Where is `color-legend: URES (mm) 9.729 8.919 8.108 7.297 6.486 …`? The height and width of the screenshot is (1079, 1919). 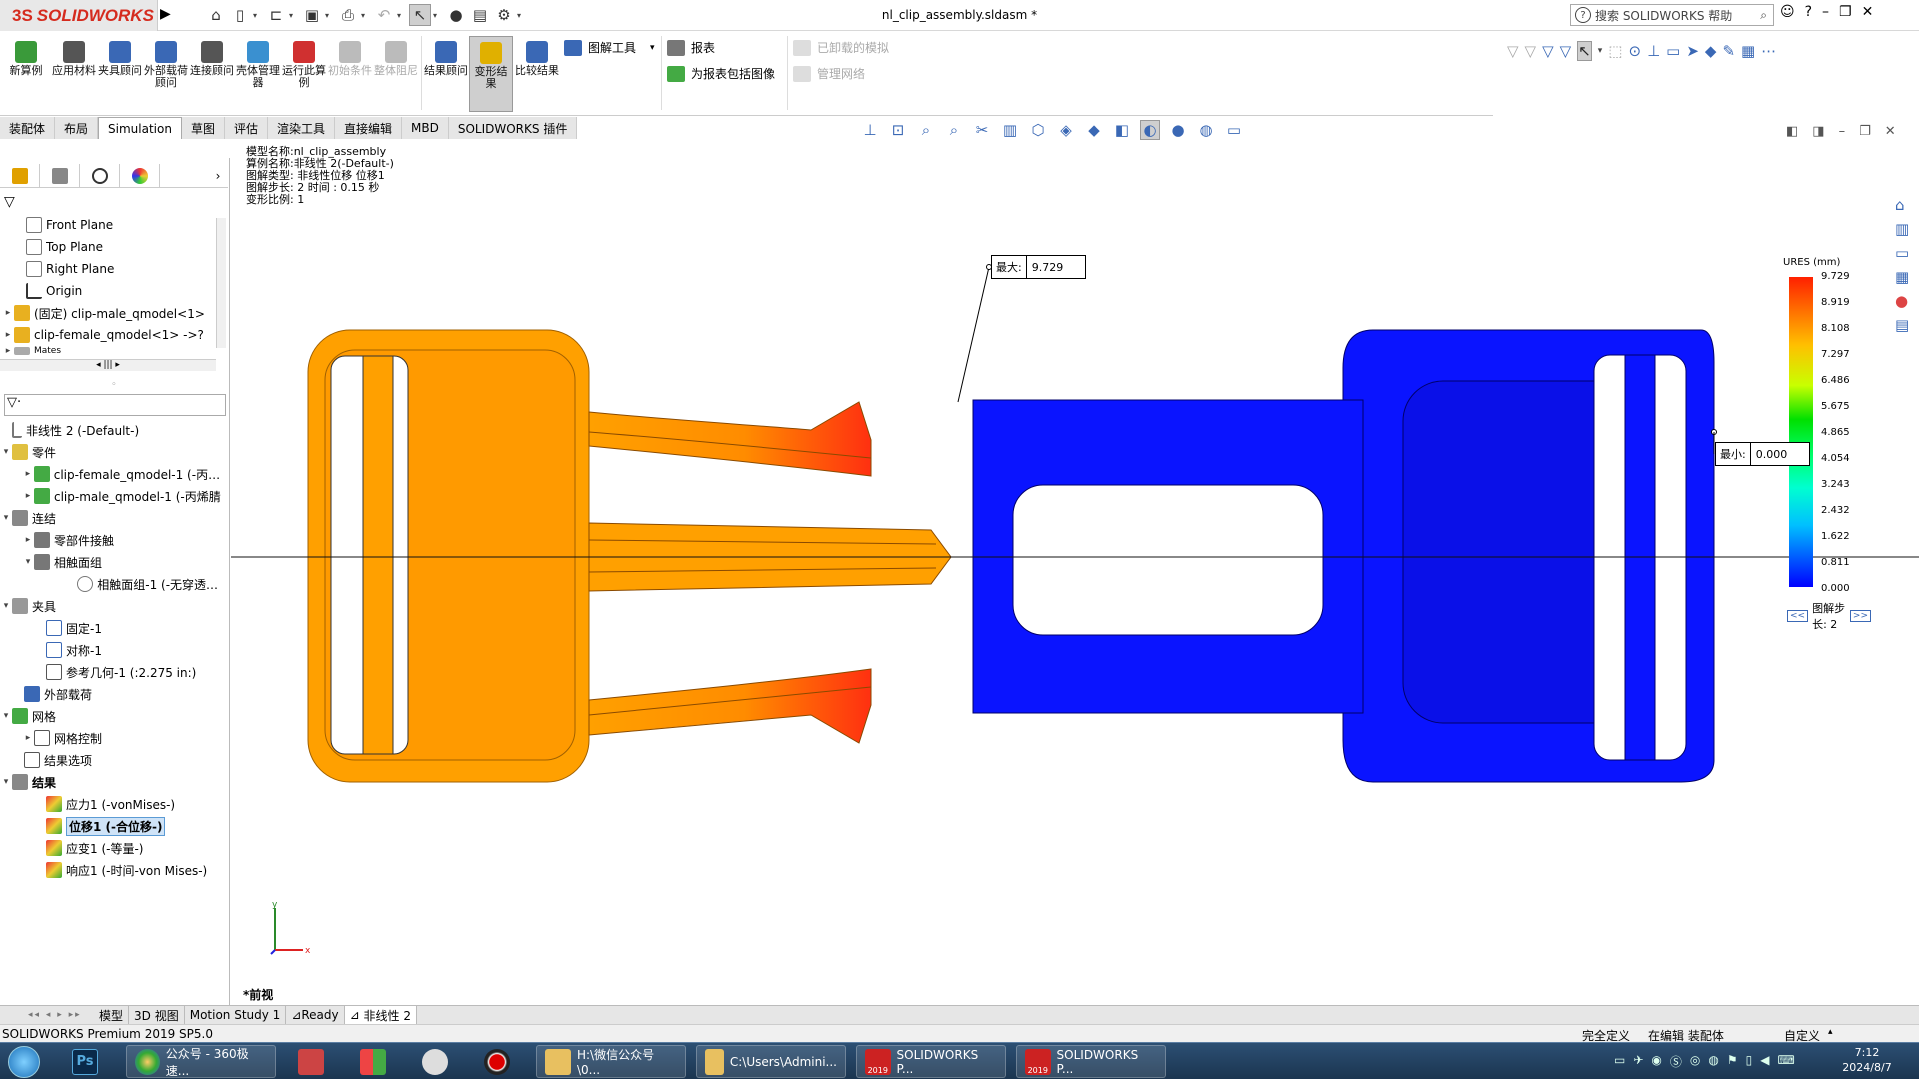 color-legend: URES (mm) 9.729 8.919 8.108 7.297 6.486 … is located at coordinates (1811, 517).